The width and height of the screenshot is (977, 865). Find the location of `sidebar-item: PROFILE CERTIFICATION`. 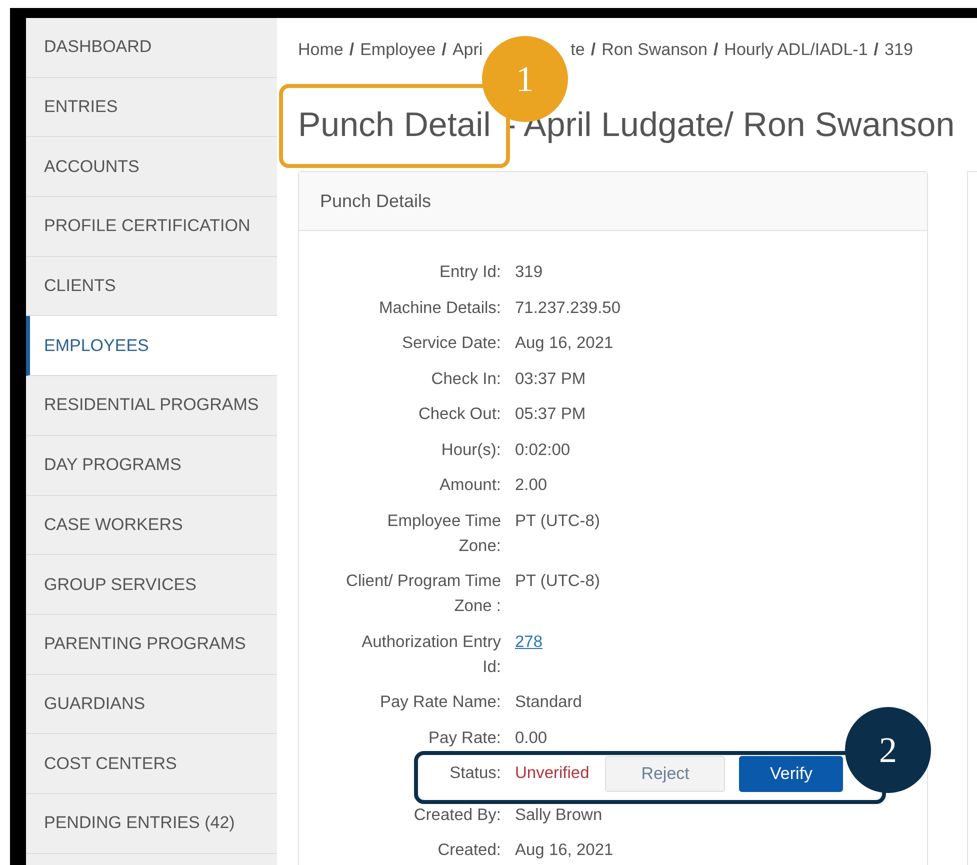

sidebar-item: PROFILE CERTIFICATION is located at coordinates (151, 227).